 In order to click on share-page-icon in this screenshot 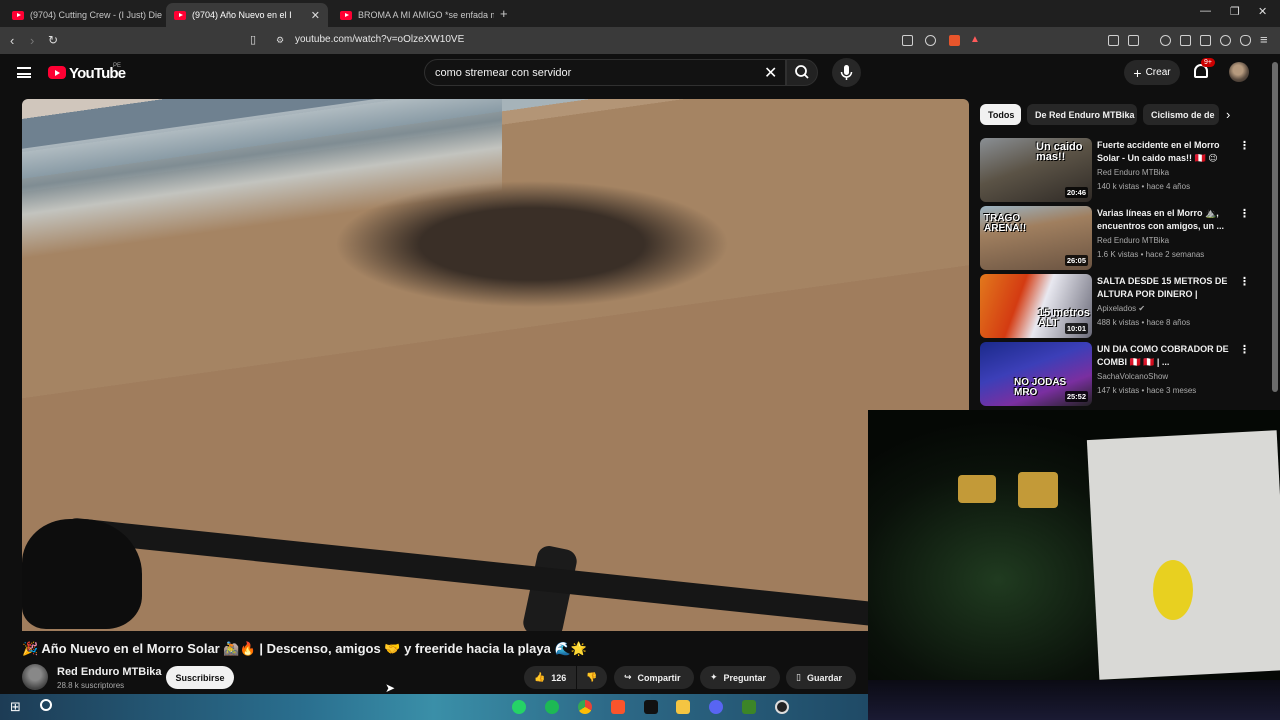, I will do `click(930, 40)`.